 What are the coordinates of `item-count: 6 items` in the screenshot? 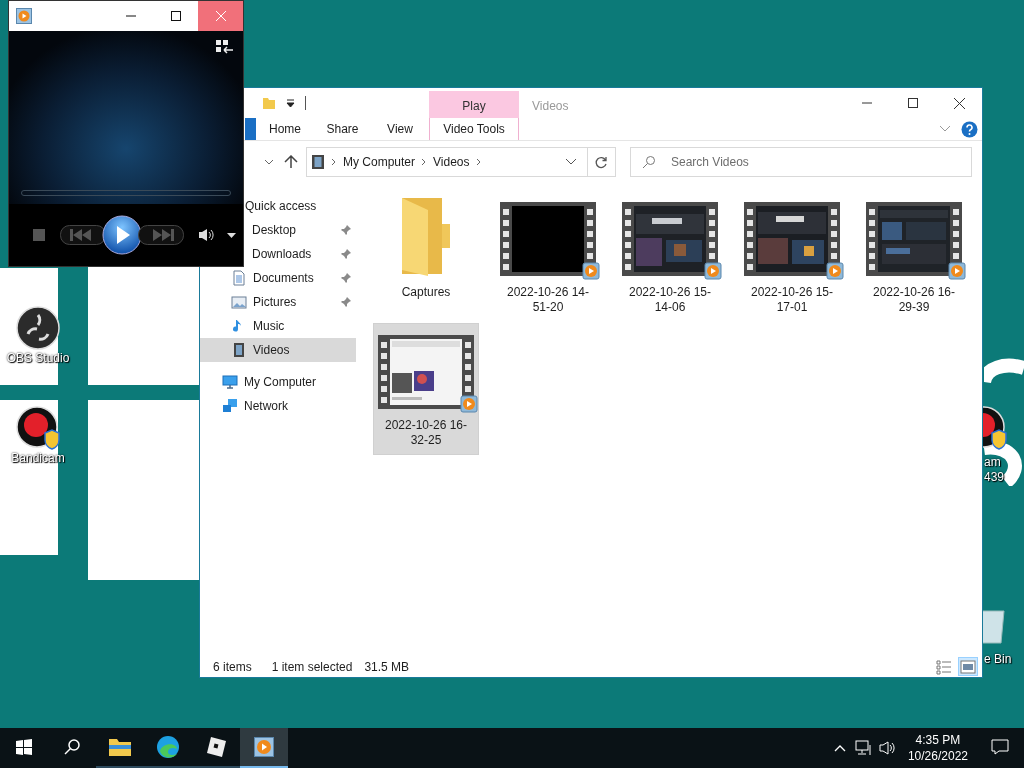 It's located at (232, 666).